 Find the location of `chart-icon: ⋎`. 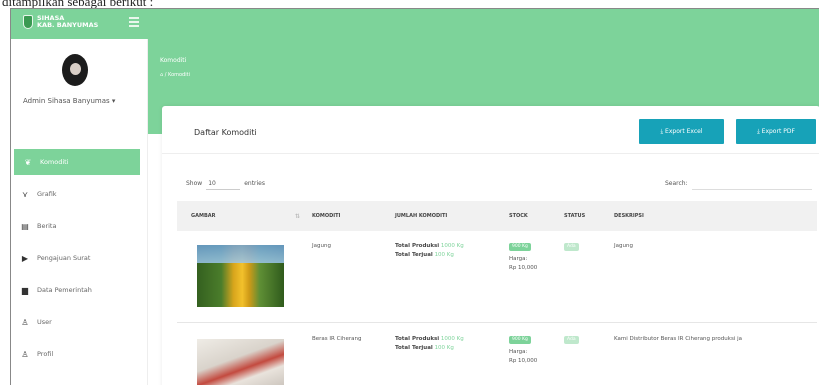

chart-icon: ⋎ is located at coordinates (25, 194).